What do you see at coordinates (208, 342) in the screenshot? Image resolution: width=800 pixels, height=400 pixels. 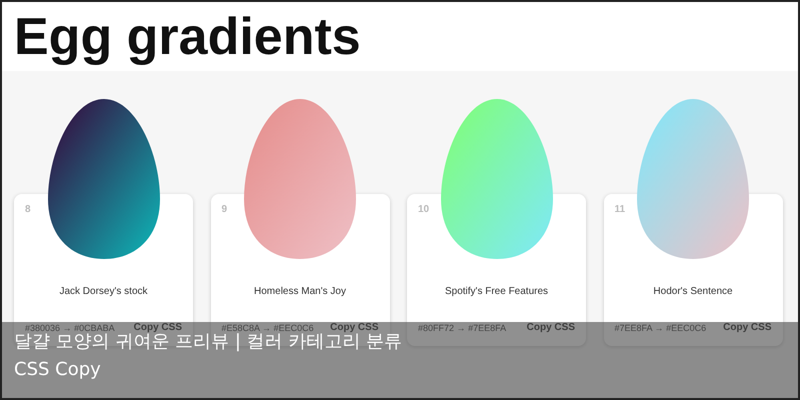 I see `caption-text: 달걀 모양의 귀여운 프리뷰 | 컬러 카테고리 분류` at bounding box center [208, 342].